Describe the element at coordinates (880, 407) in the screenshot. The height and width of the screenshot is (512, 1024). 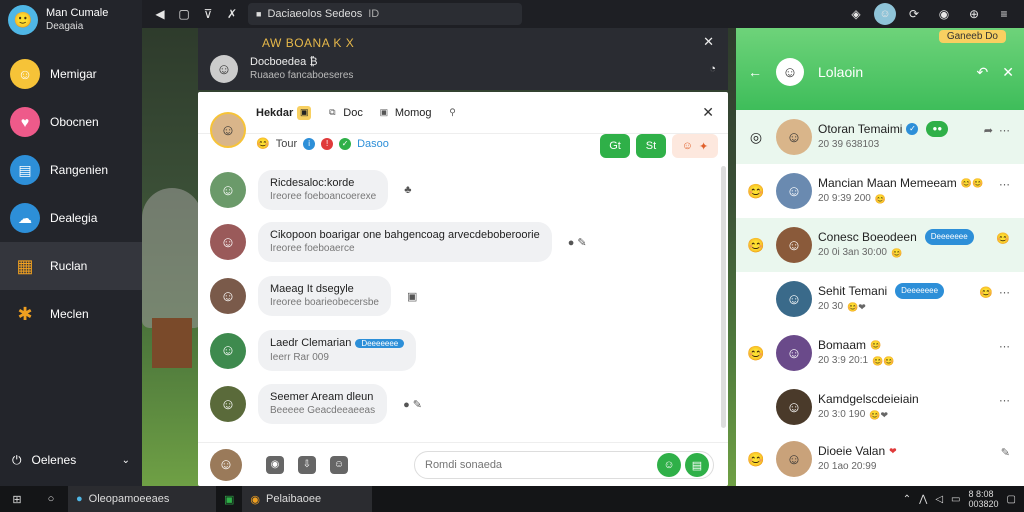
I see `list-item: ☺ Kamdgelscdeieiain 20 3:0 190 😊❤ ⋯` at that location.